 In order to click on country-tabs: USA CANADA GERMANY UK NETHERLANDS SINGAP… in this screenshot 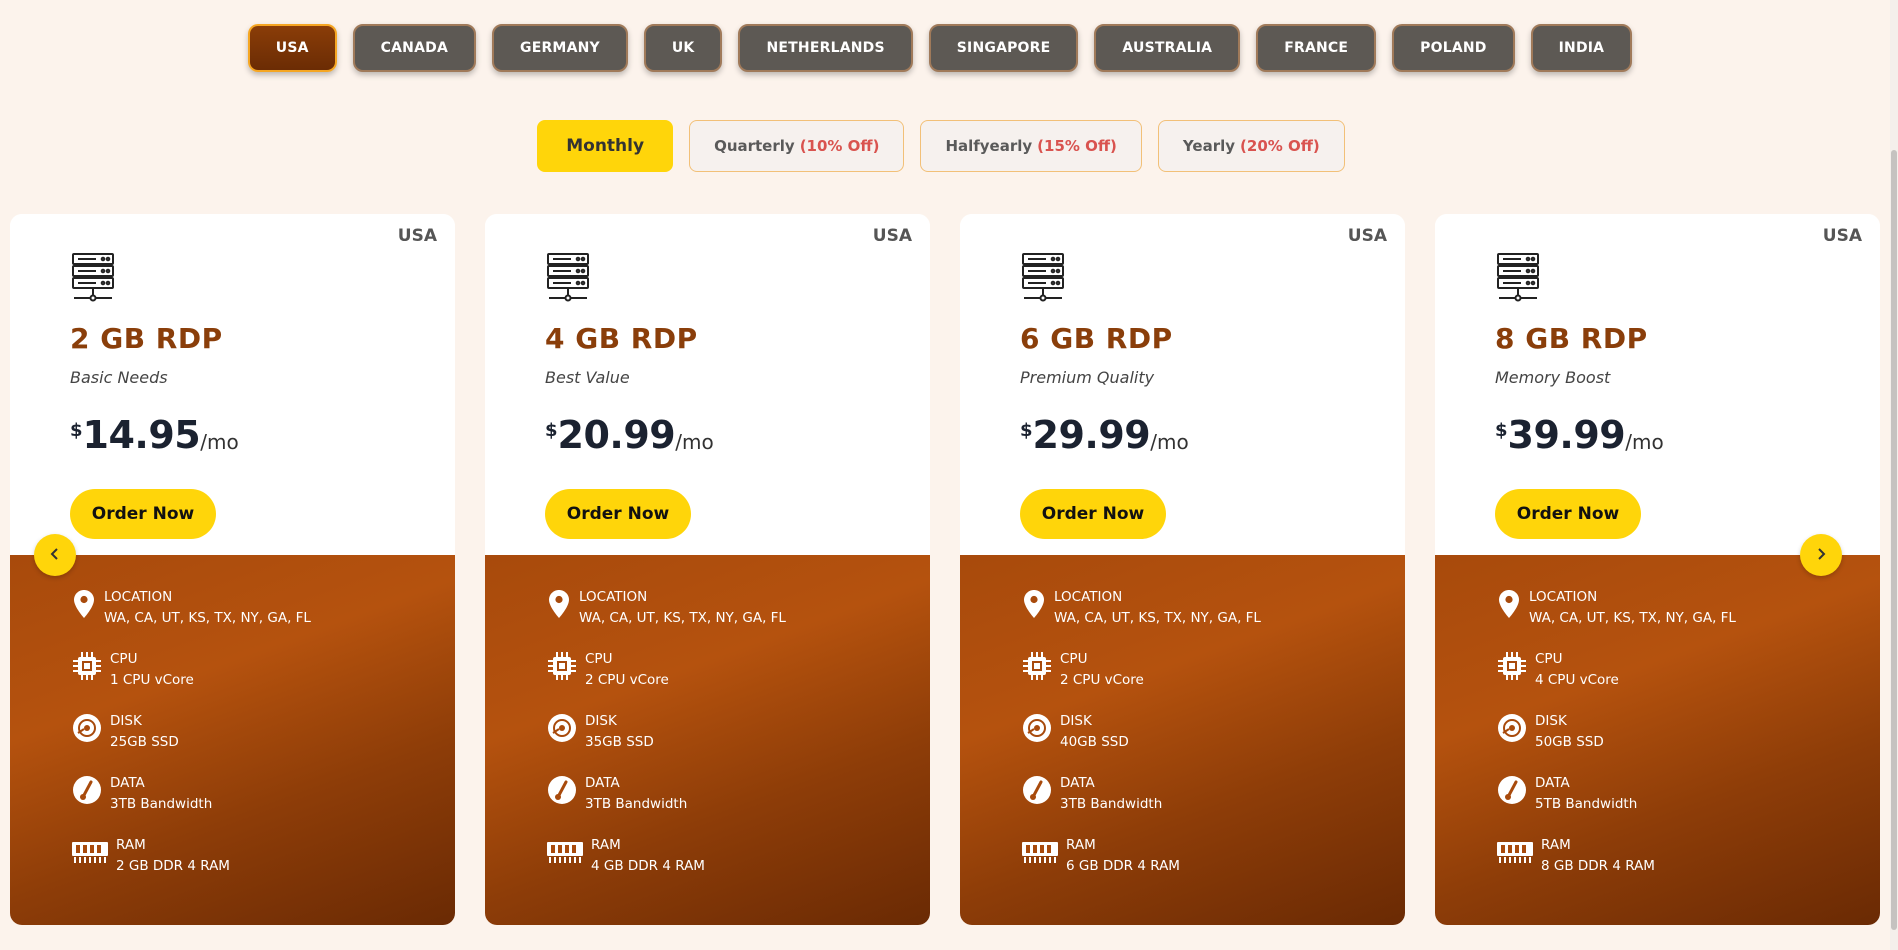, I will do `click(949, 48)`.